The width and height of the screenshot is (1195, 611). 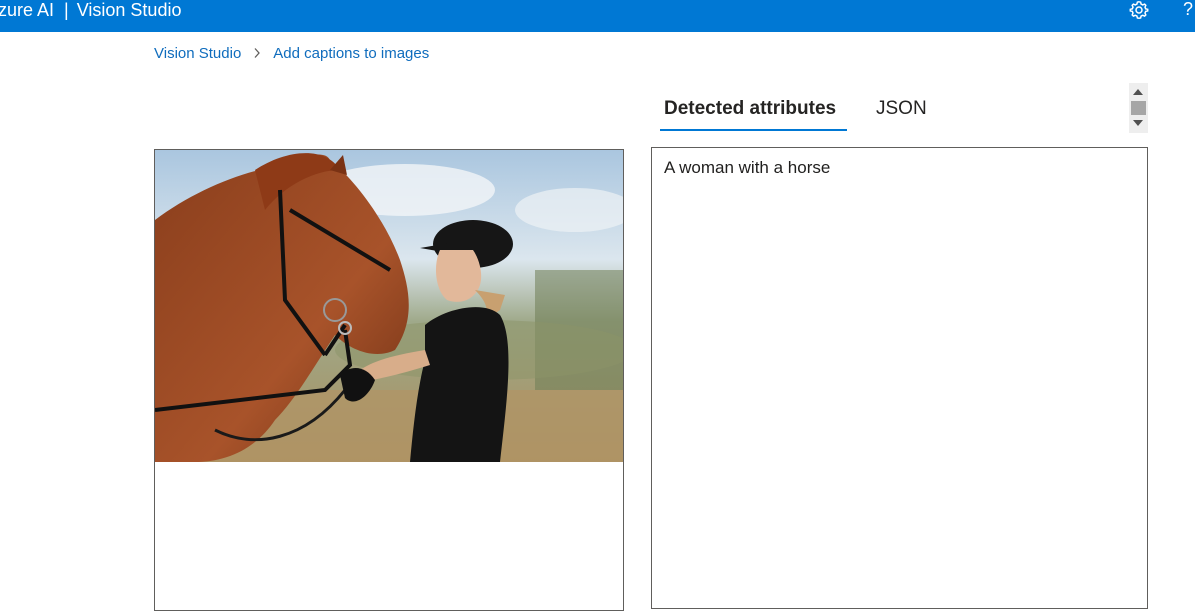 I want to click on help-button: ?, so click(x=1188, y=10).